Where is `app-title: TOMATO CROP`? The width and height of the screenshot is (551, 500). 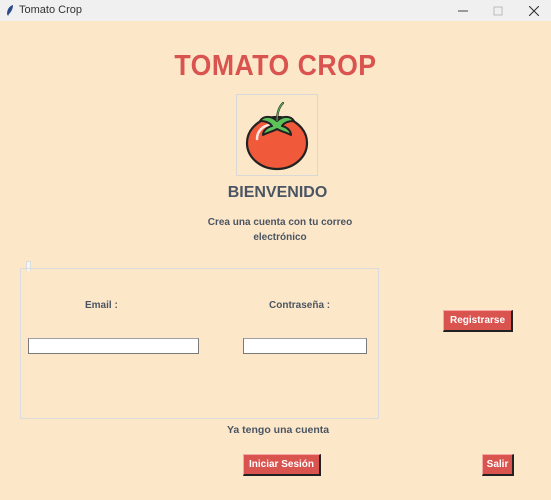 app-title: TOMATO CROP is located at coordinates (275, 66).